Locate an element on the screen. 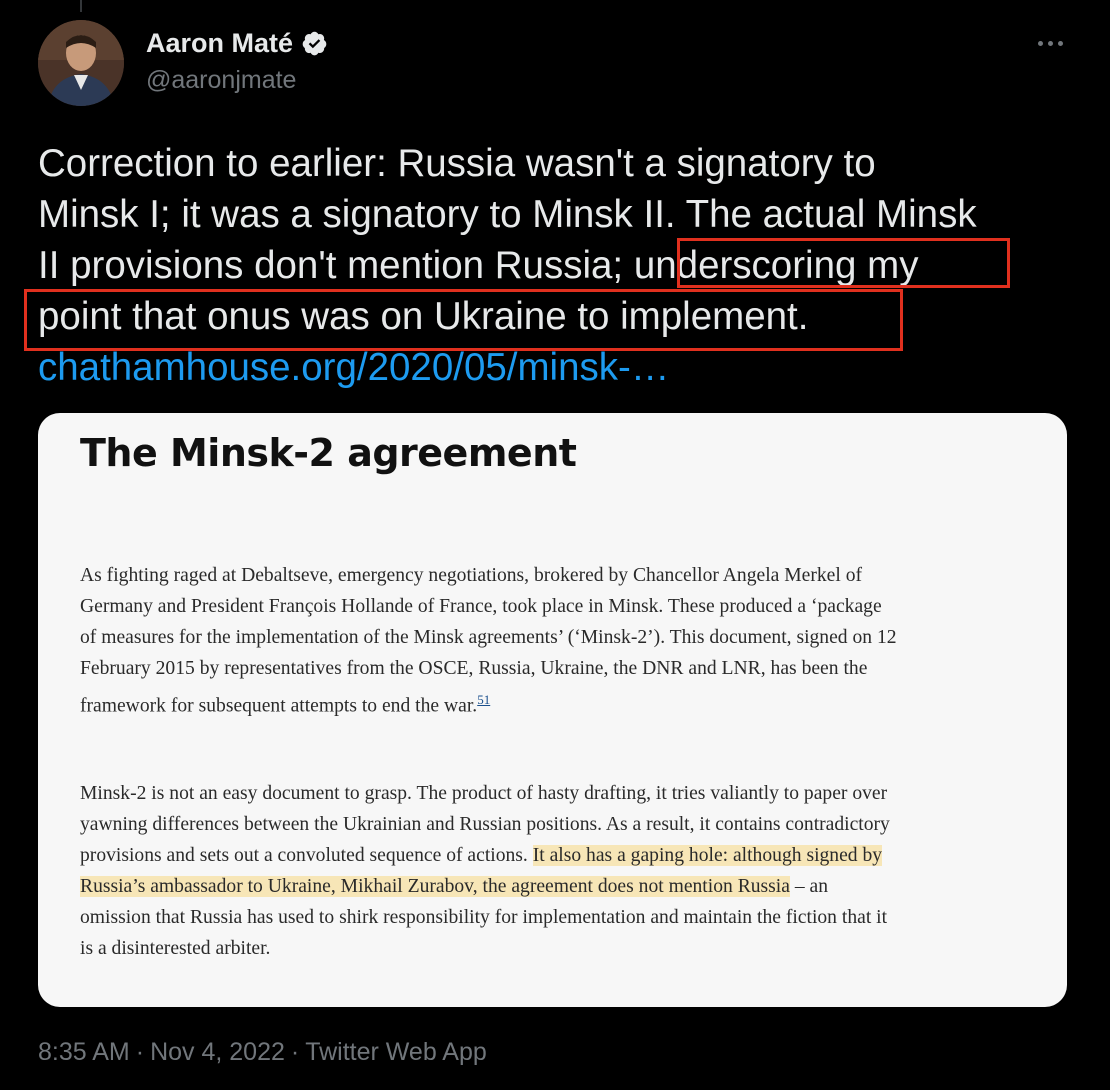 The height and width of the screenshot is (1090, 1110). avatar is located at coordinates (81, 63).